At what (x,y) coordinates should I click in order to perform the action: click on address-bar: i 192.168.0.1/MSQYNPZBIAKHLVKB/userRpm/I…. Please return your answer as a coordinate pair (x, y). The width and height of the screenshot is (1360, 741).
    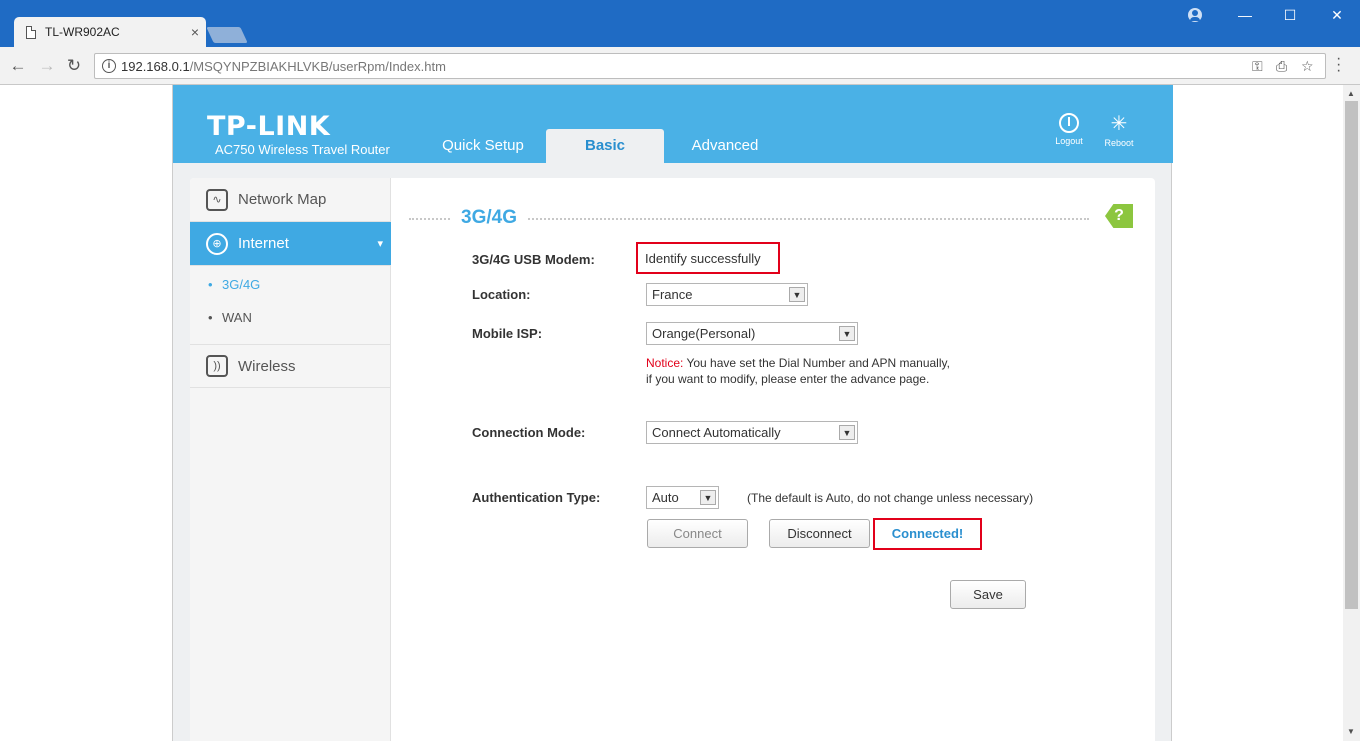
    Looking at the image, I should click on (710, 66).